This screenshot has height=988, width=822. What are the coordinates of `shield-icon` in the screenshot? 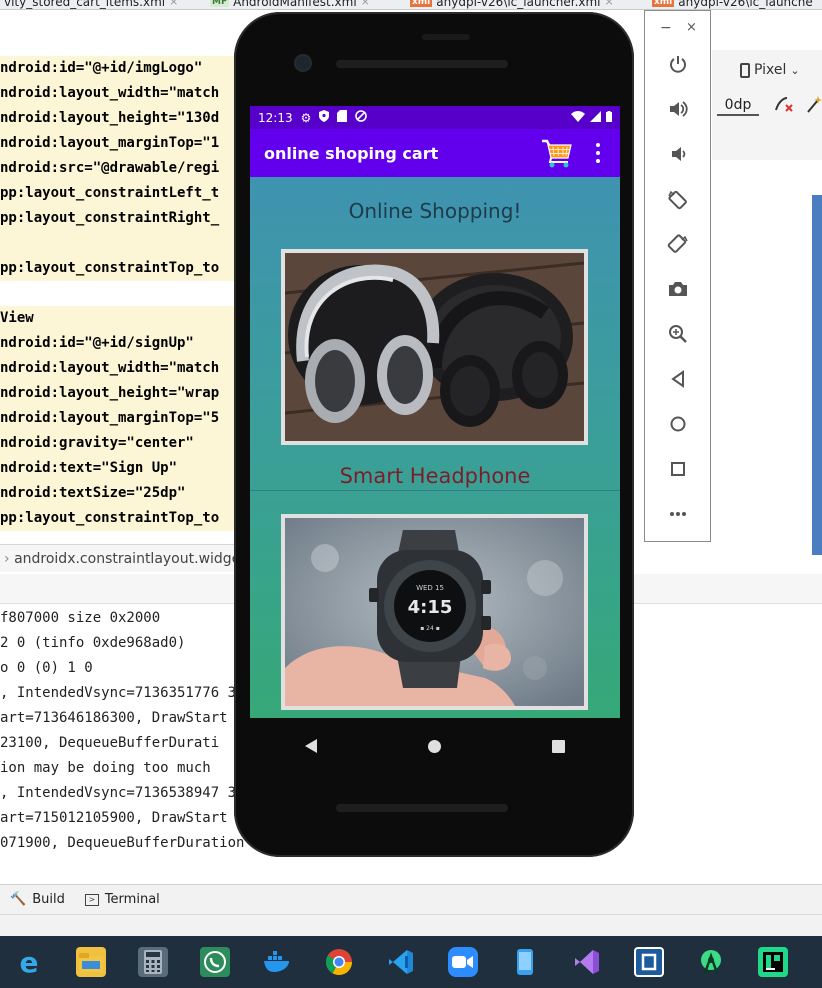 It's located at (324, 117).